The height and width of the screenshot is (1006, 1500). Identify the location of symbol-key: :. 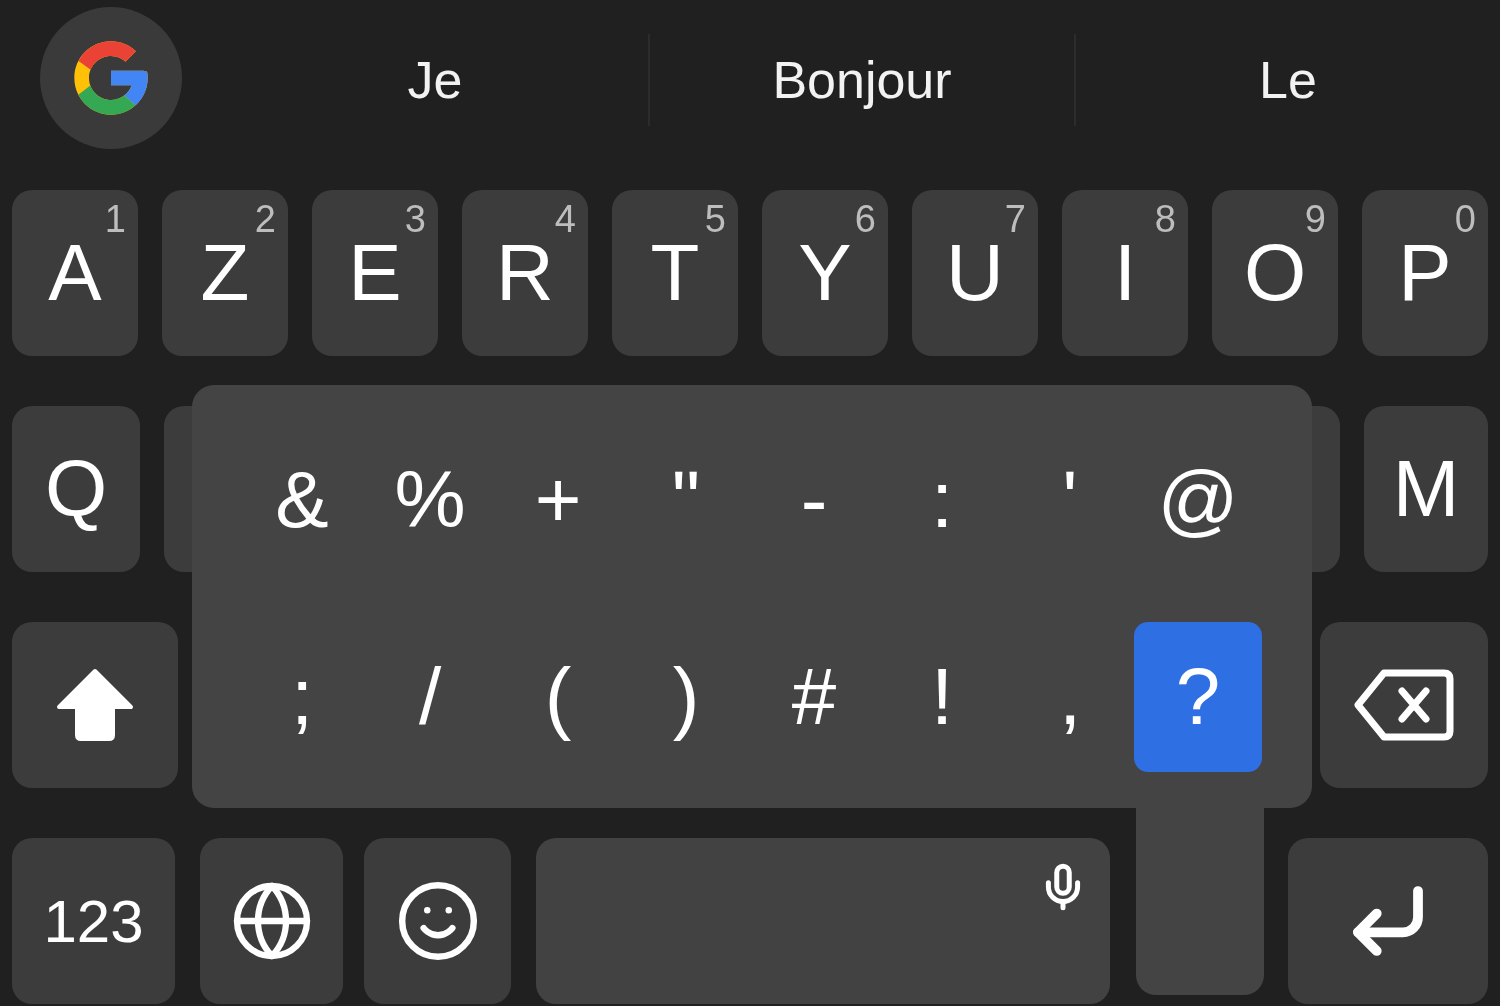
(942, 500).